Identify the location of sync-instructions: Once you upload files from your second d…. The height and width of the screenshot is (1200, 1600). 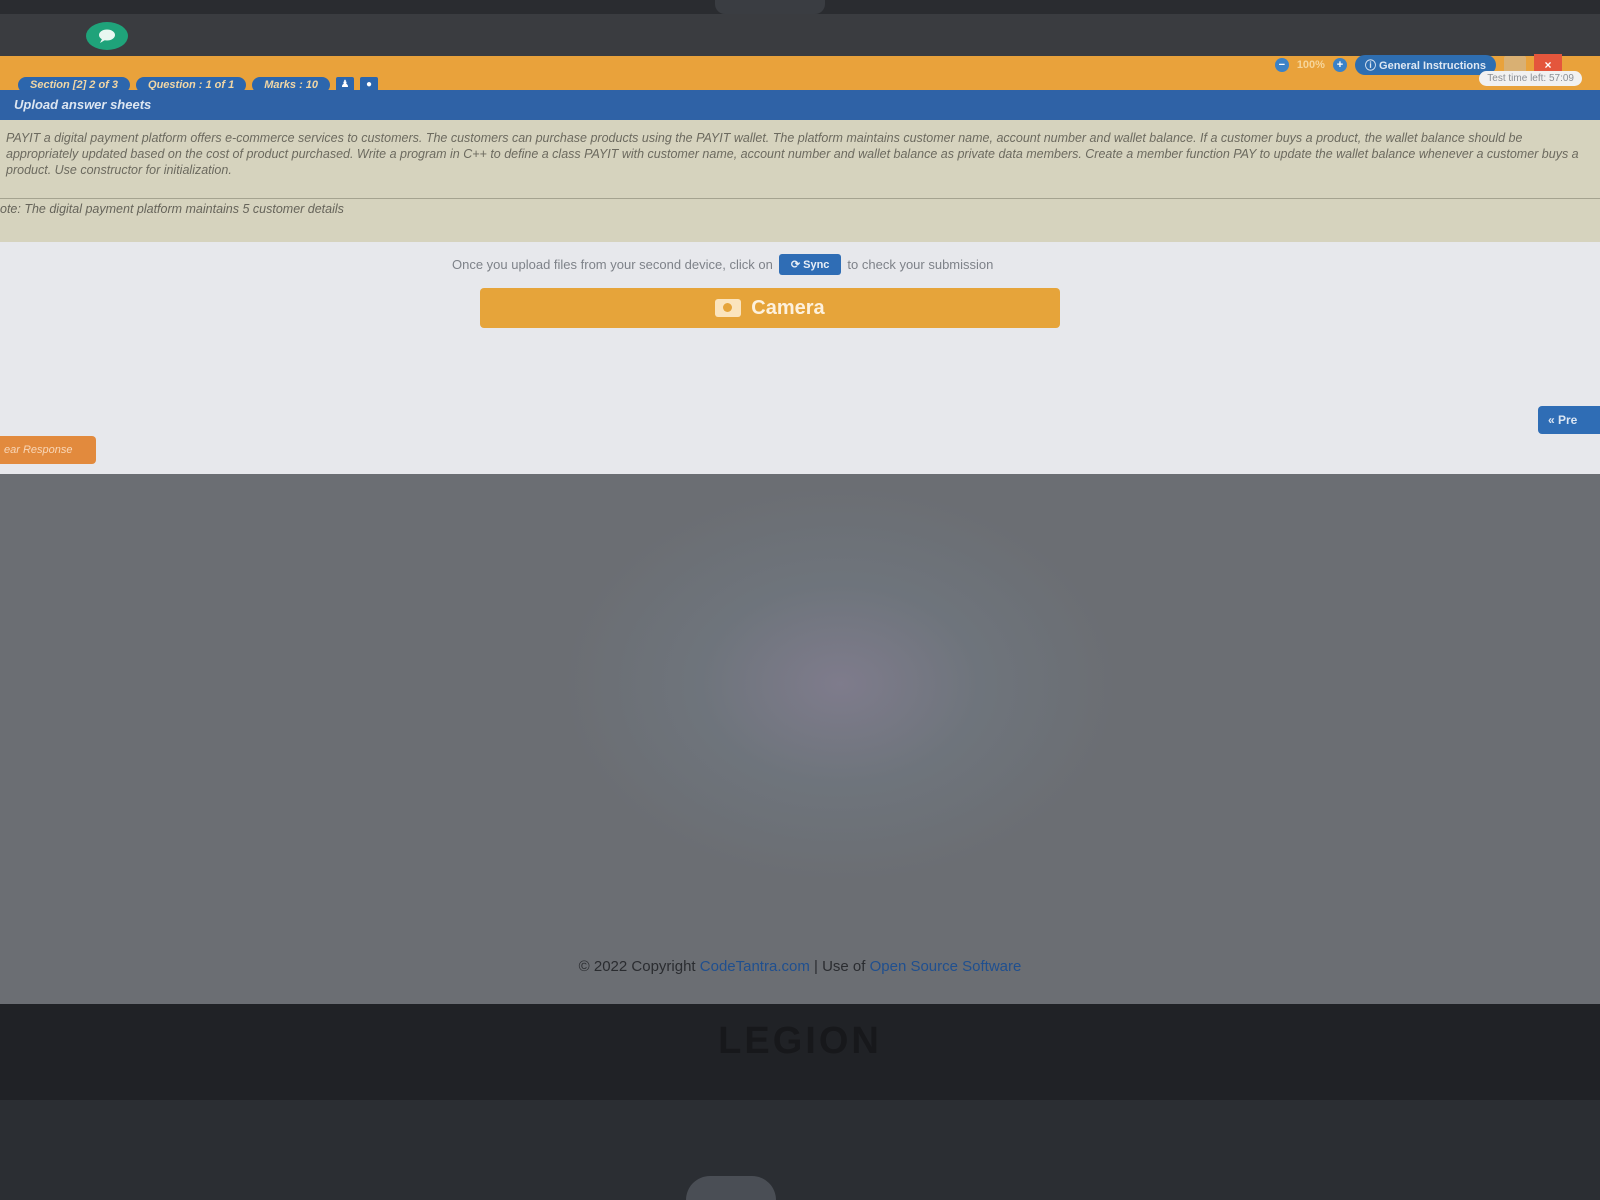
(722, 264).